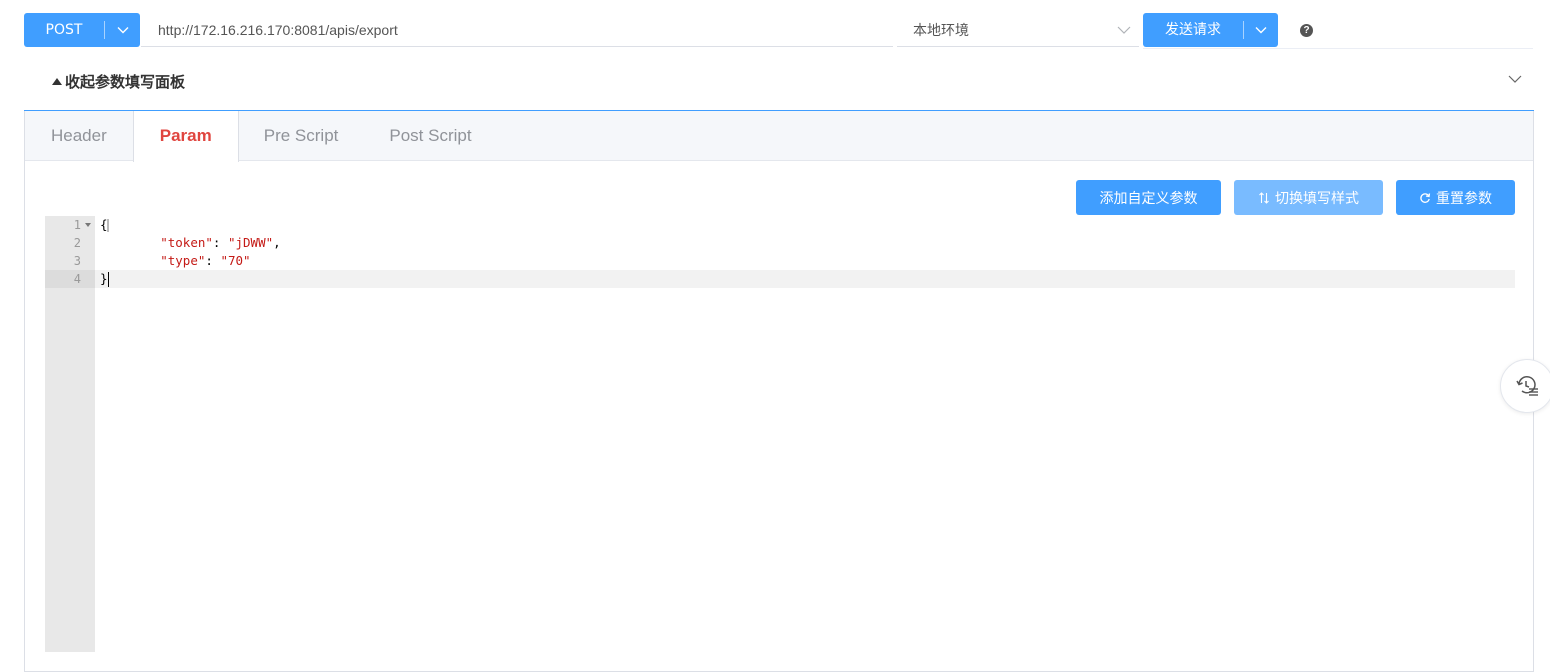 This screenshot has width=1550, height=672. I want to click on method-dropdown-toggle, so click(122, 30).